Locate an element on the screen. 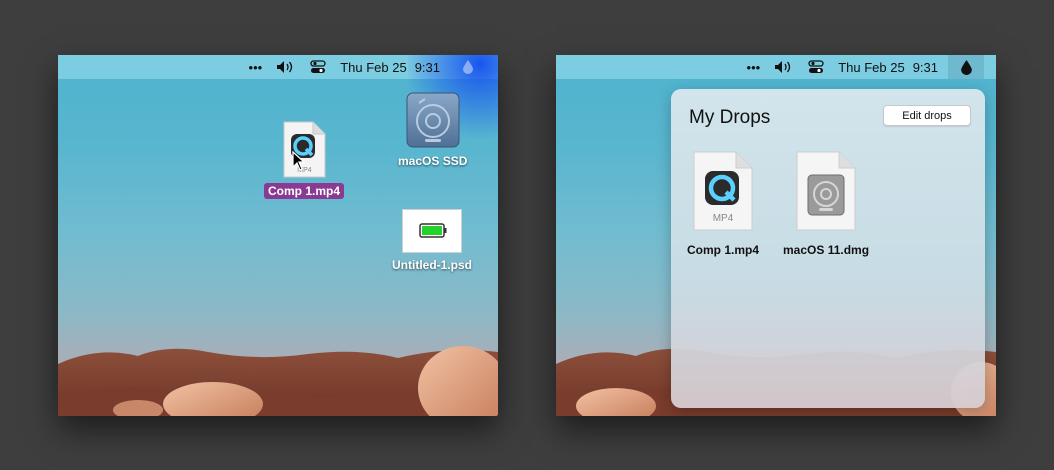  desktop-item-label: macOS SSD is located at coordinates (433, 161).